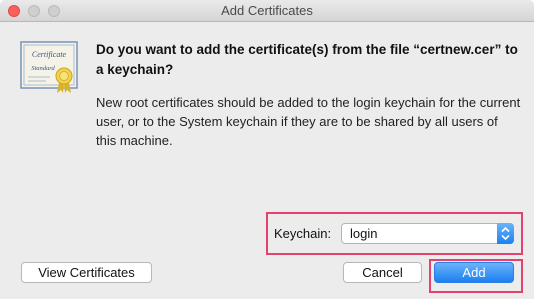  What do you see at coordinates (474, 272) in the screenshot?
I see `add-button: Add` at bounding box center [474, 272].